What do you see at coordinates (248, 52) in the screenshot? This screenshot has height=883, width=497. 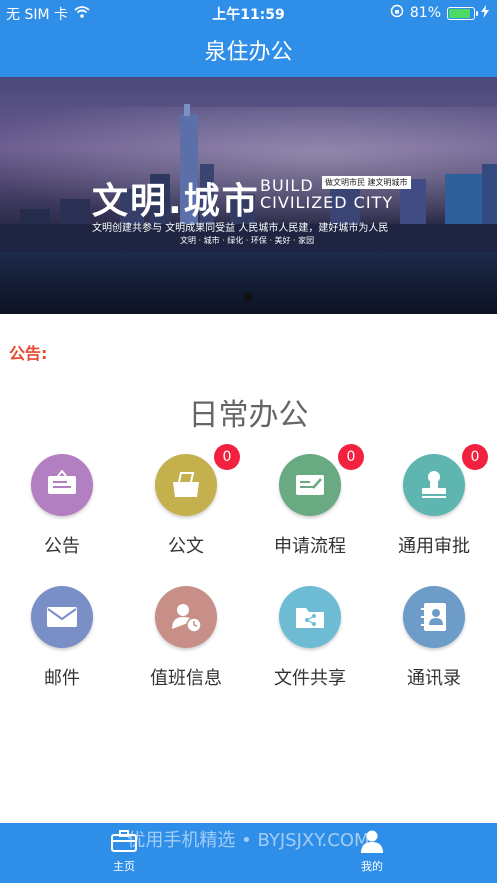 I see `page-title: 泉住办公` at bounding box center [248, 52].